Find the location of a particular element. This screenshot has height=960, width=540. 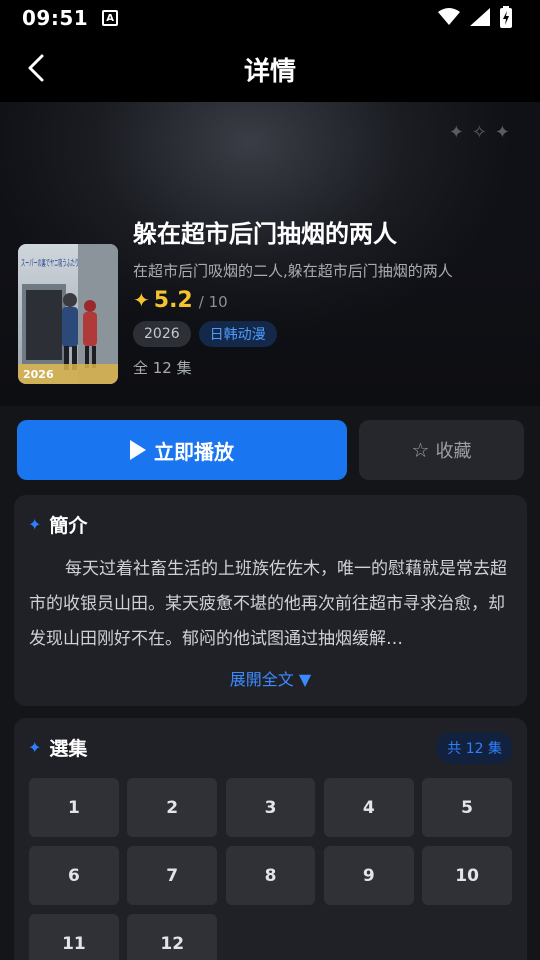

poster-stamp: 2026 is located at coordinates (38, 374).